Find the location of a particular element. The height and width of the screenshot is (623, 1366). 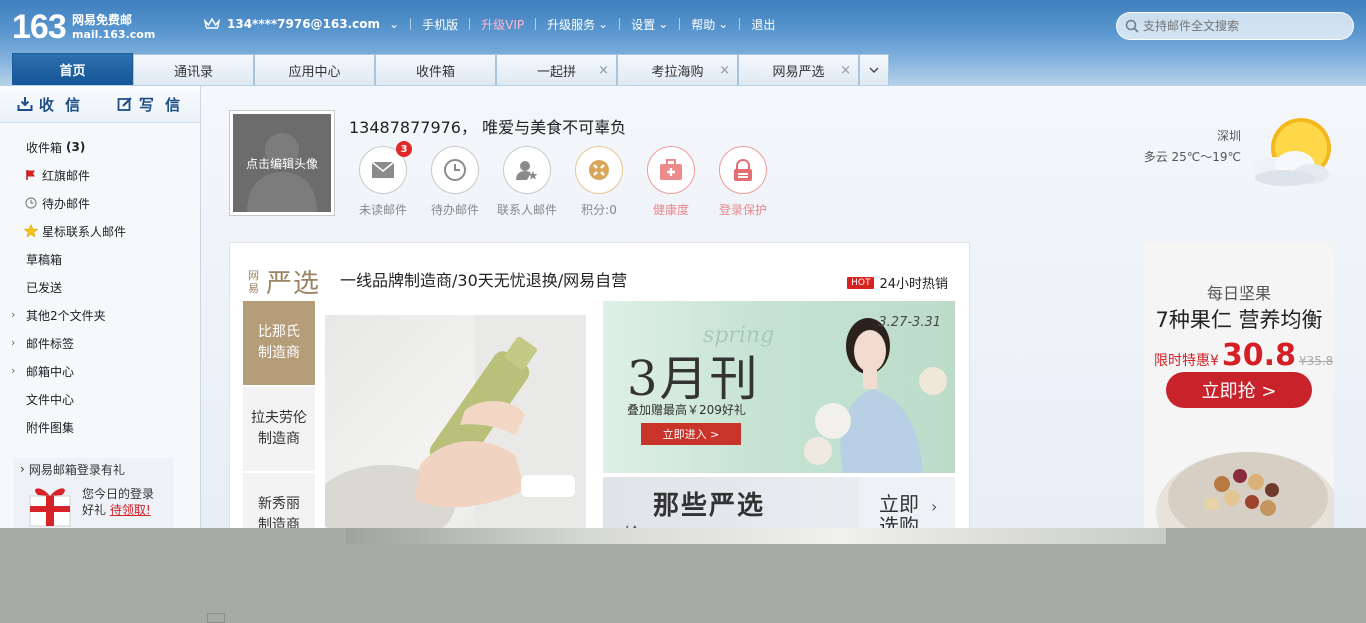

promo-title: 网易邮箱登录有礼 is located at coordinates (76, 469).